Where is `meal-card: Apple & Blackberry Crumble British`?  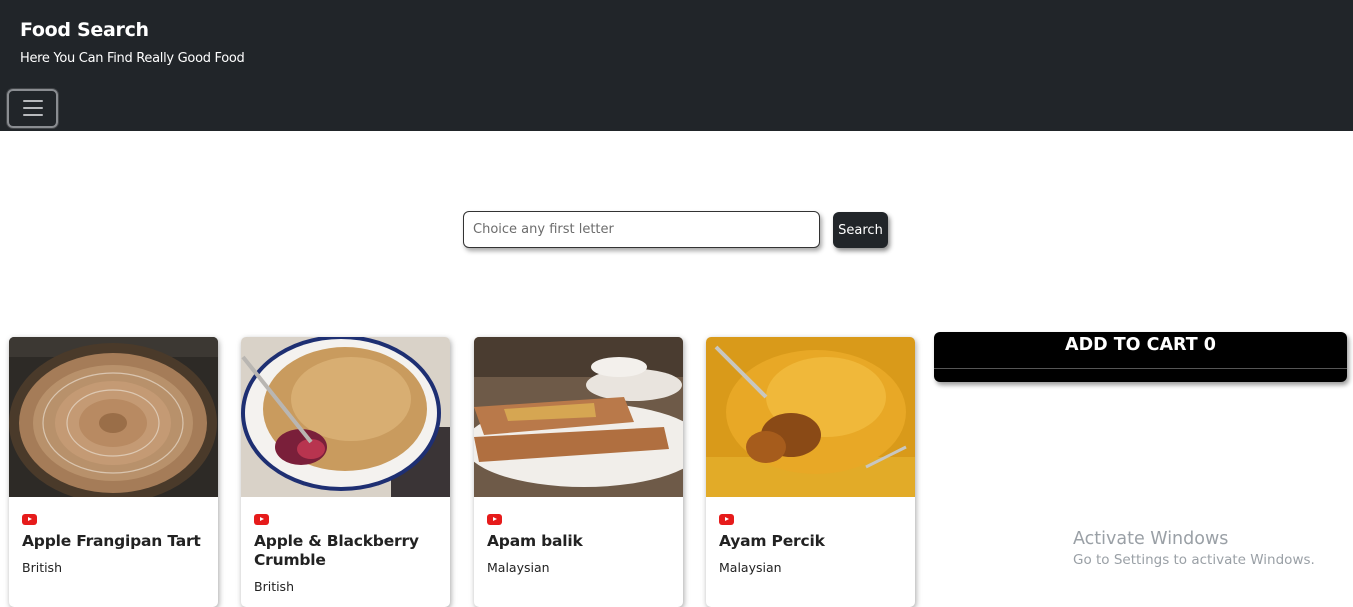 meal-card: Apple & Blackberry Crumble British is located at coordinates (345, 472).